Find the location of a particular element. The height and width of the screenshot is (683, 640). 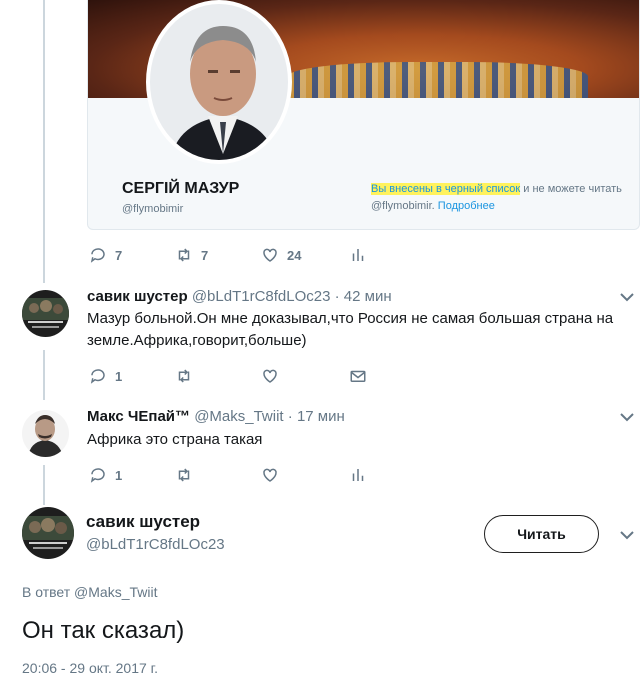

reply-context: В ответ @Maks_Twiit is located at coordinates (89, 592).